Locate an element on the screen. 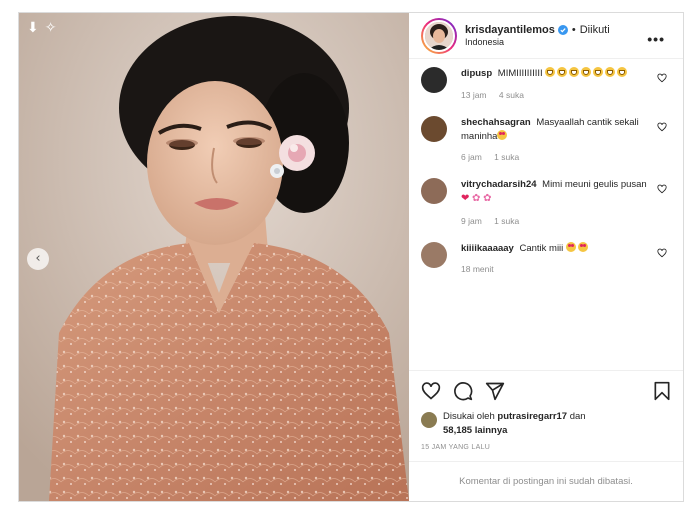 The image size is (700, 508). comment-item: kiiiikaaaaay Cantik miii 18 menit is located at coordinates (546, 257).